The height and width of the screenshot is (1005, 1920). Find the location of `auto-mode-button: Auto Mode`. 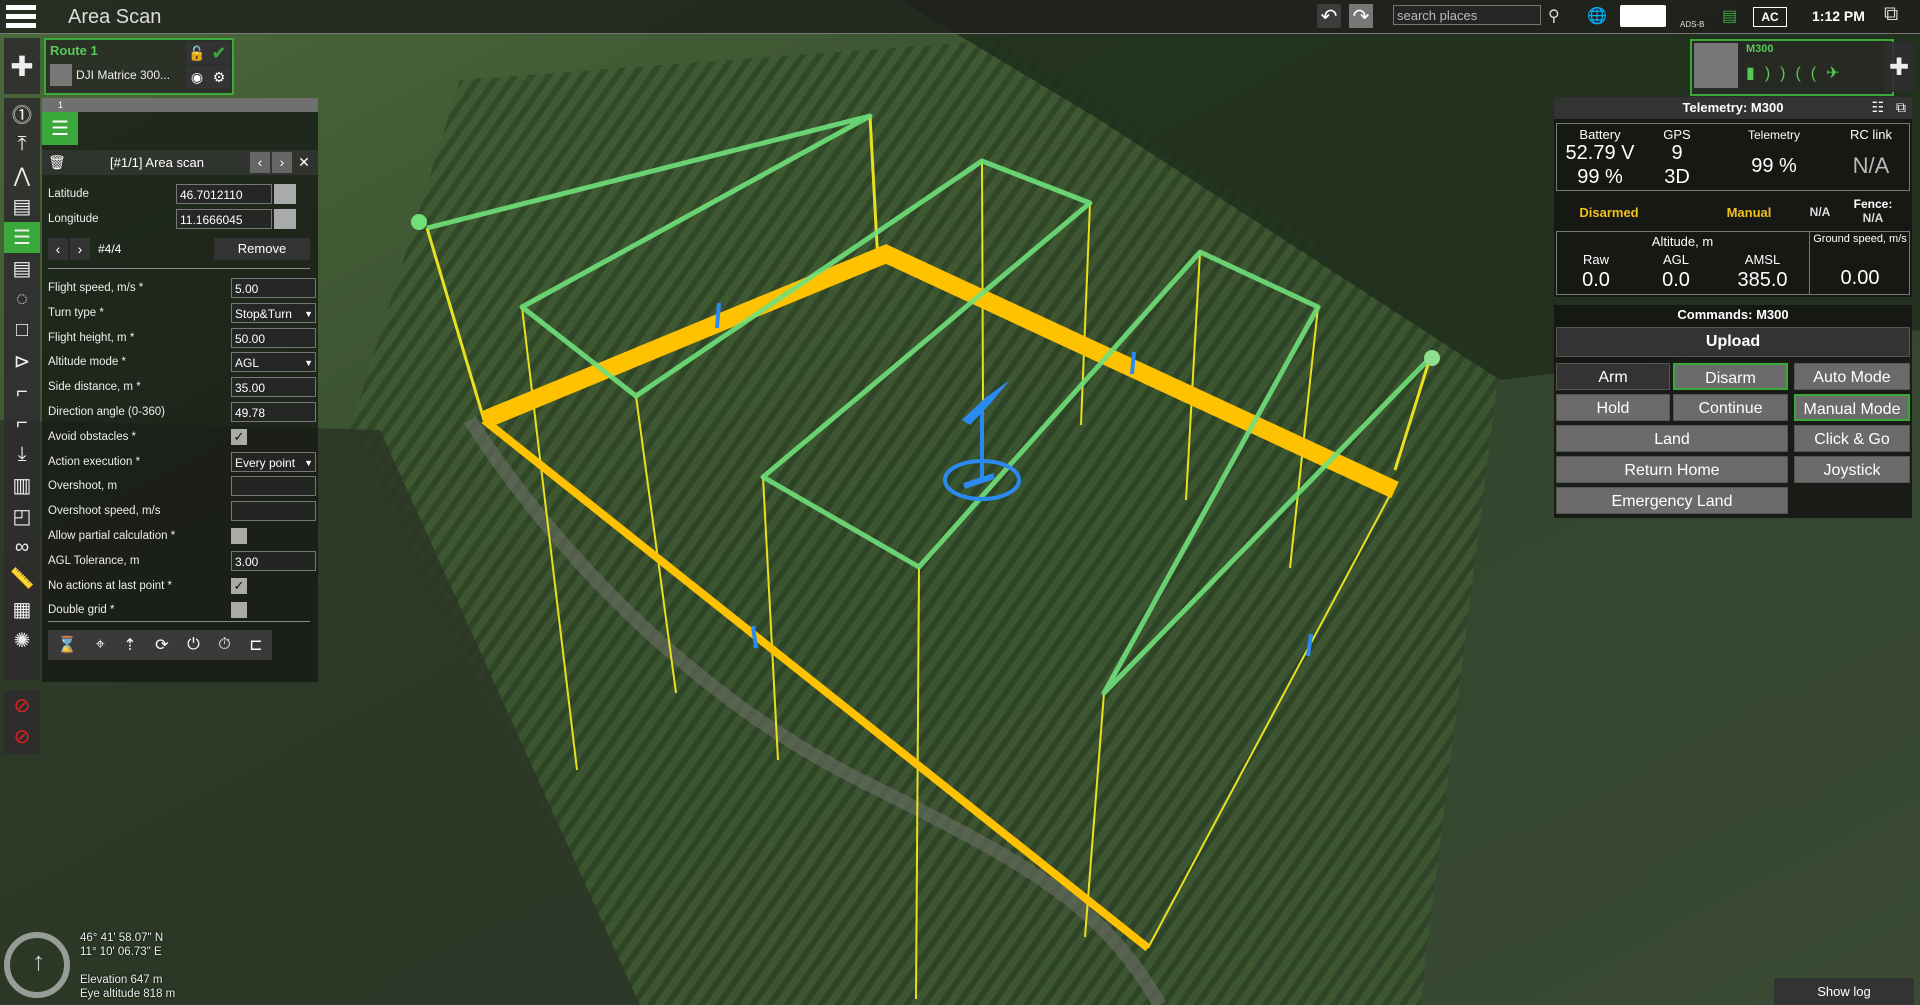

auto-mode-button: Auto Mode is located at coordinates (1852, 376).